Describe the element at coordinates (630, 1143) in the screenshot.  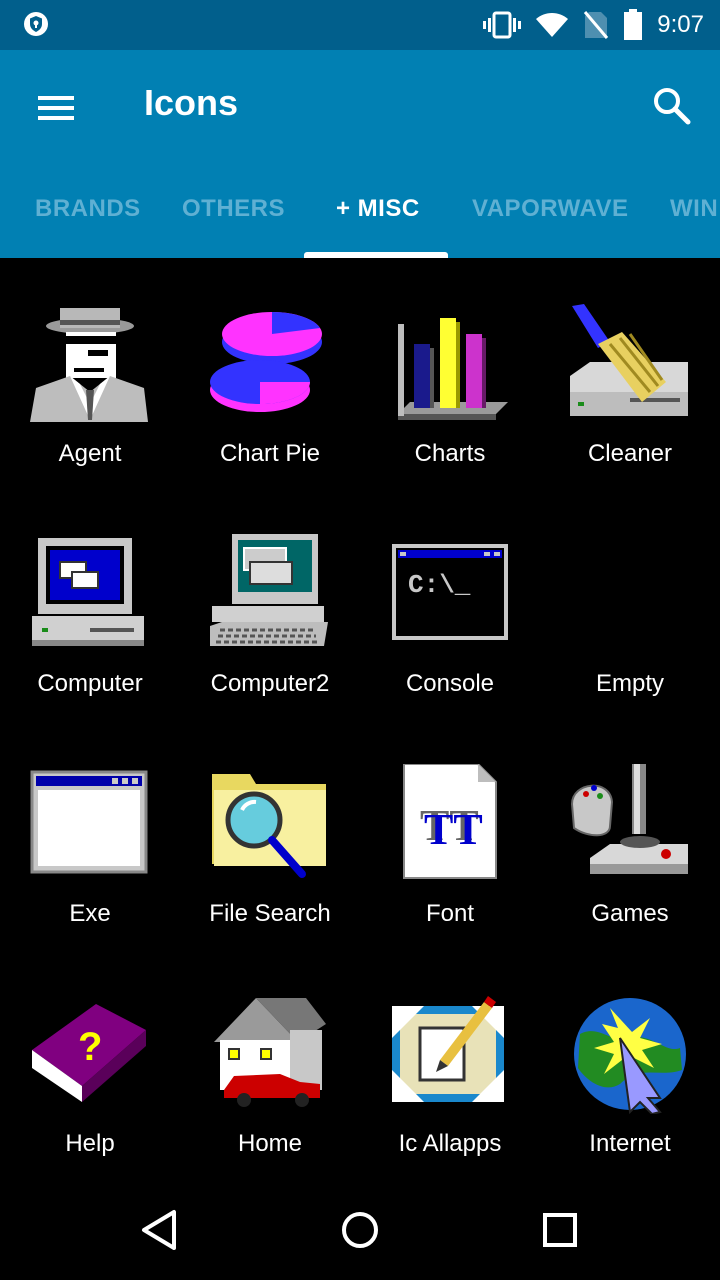
I see `icon-label: Internet` at that location.